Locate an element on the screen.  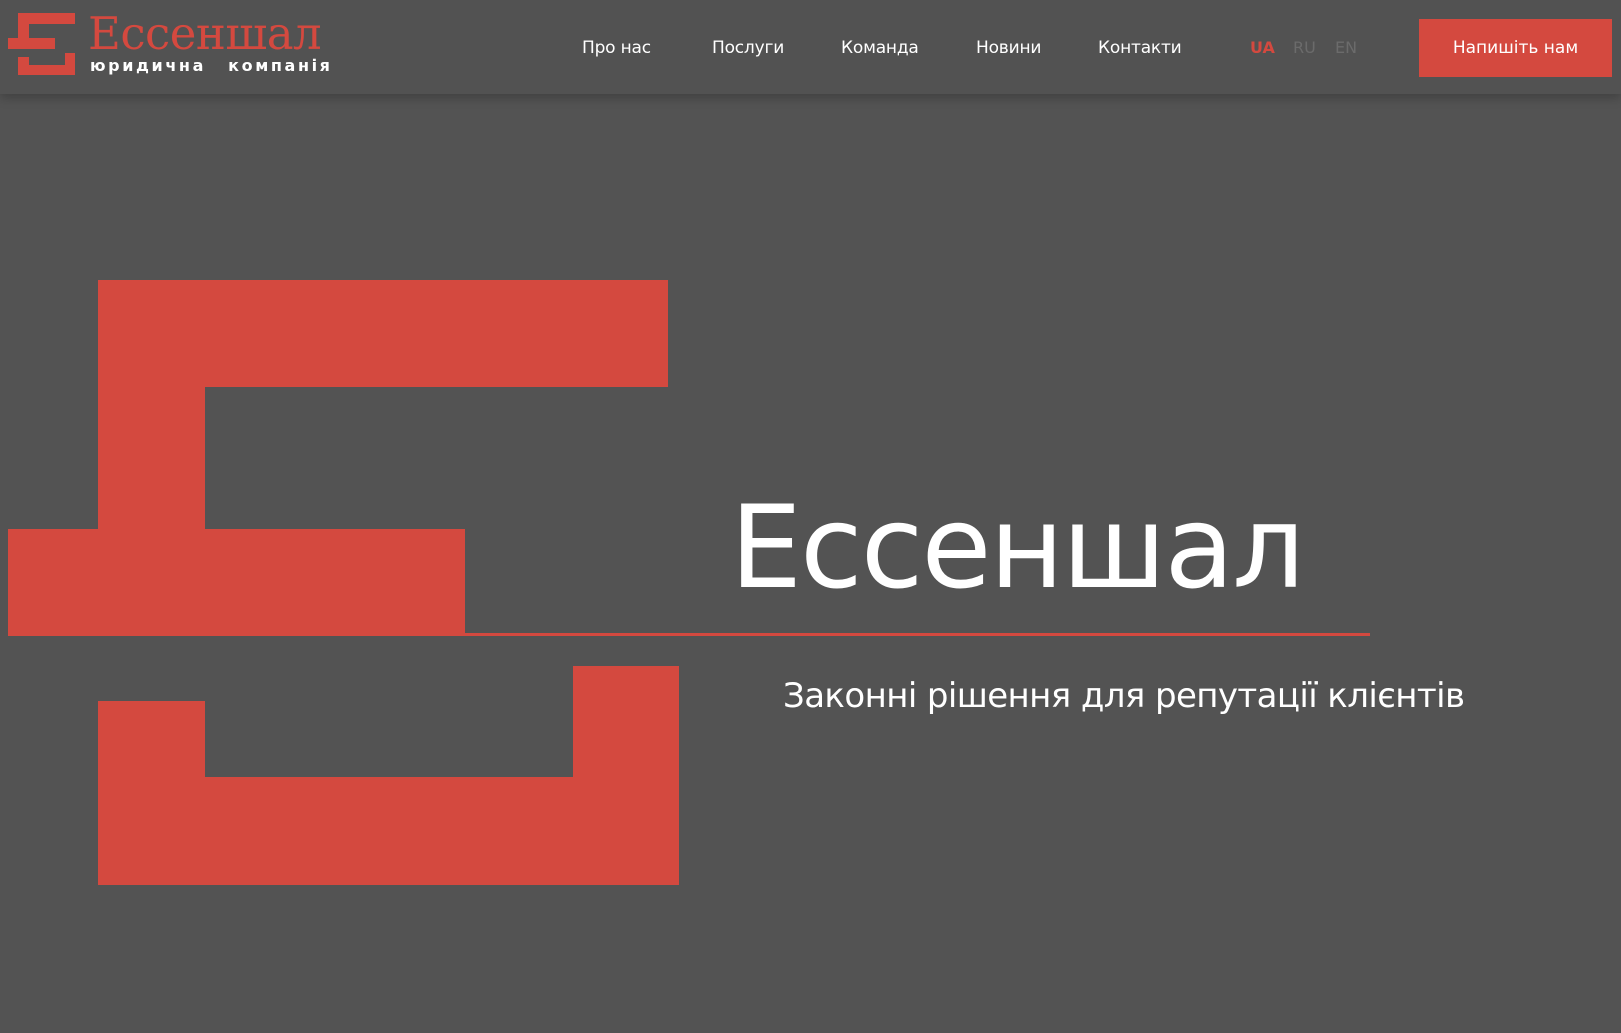
hero-subtitle: Законні рішення для репутації клієнтів is located at coordinates (1124, 696).